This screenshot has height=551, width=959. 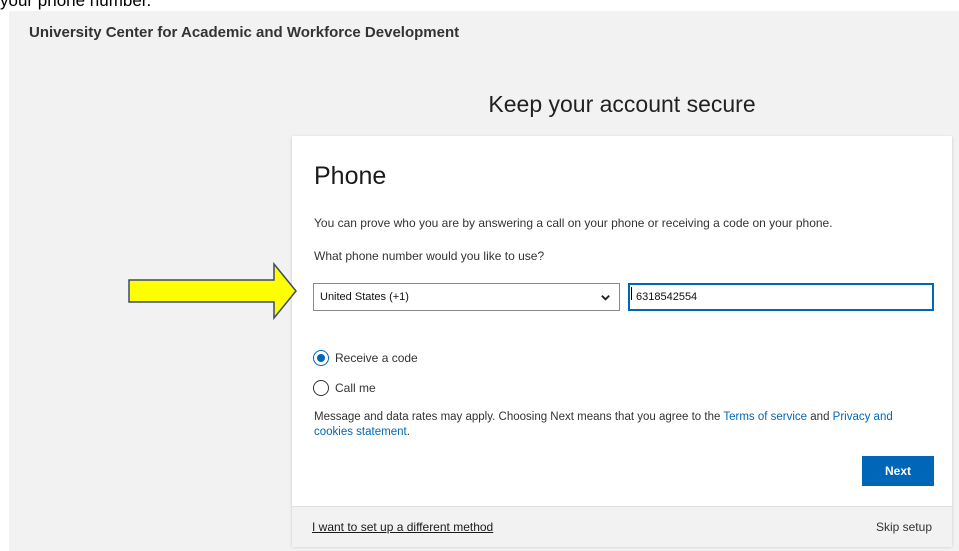 What do you see at coordinates (820, 417) in the screenshot?
I see `rates-text-and: and` at bounding box center [820, 417].